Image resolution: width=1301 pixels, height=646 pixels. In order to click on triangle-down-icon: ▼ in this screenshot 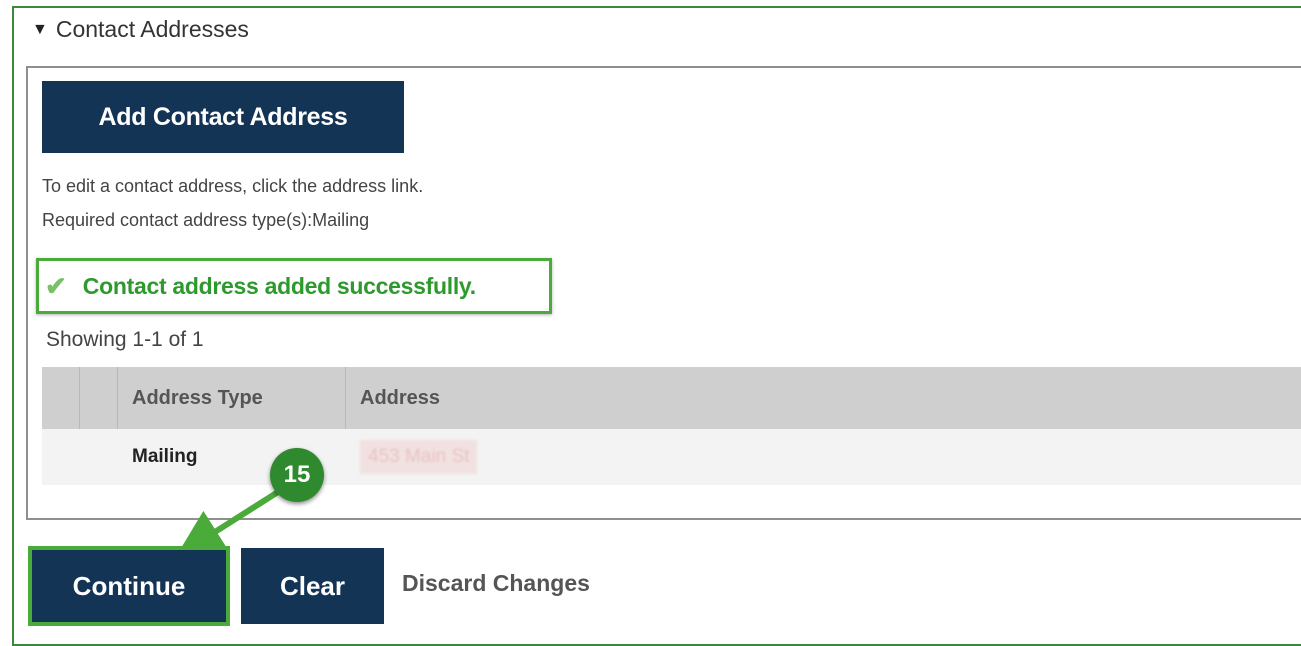, I will do `click(40, 29)`.